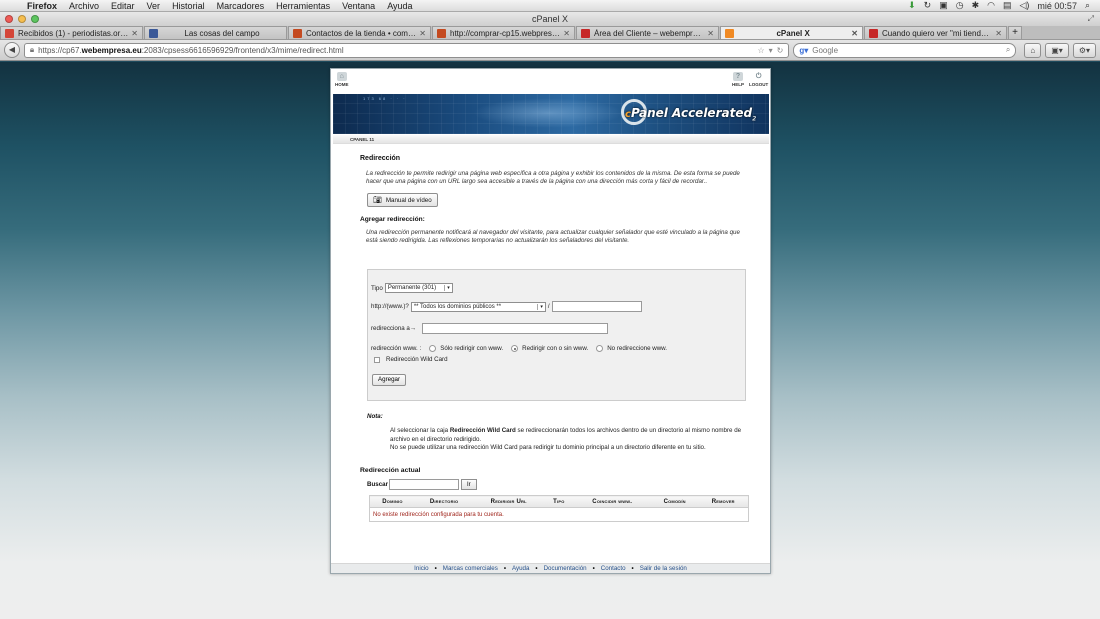 The image size is (1100, 619). Describe the element at coordinates (1057, 50) in the screenshot. I see `sidebar-toggle-icon: ▣▾` at that location.